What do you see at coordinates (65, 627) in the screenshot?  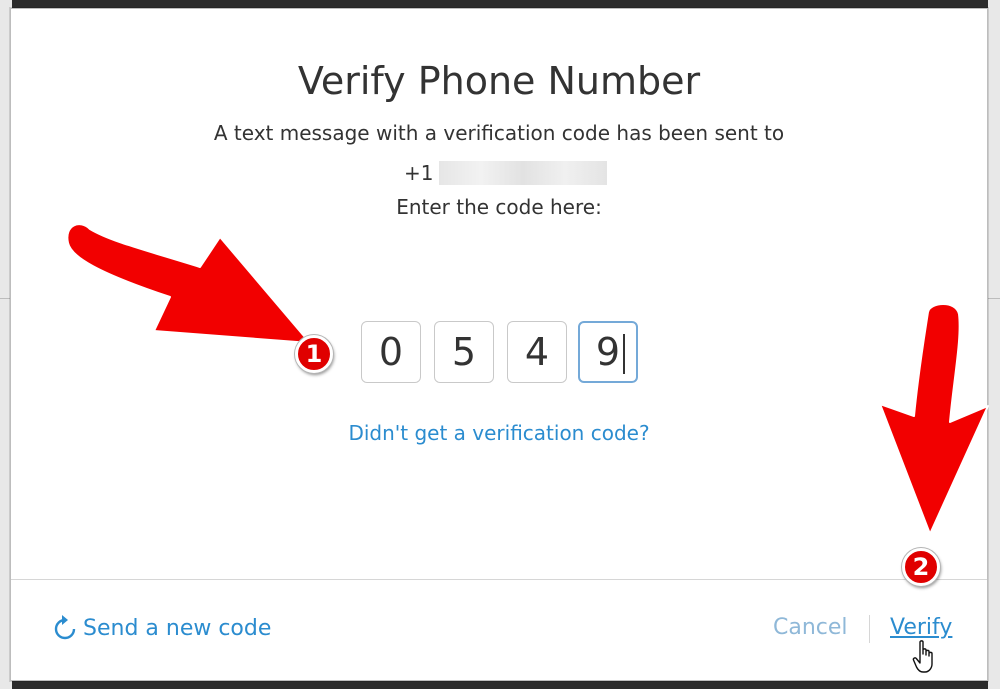 I see `refresh-icon` at bounding box center [65, 627].